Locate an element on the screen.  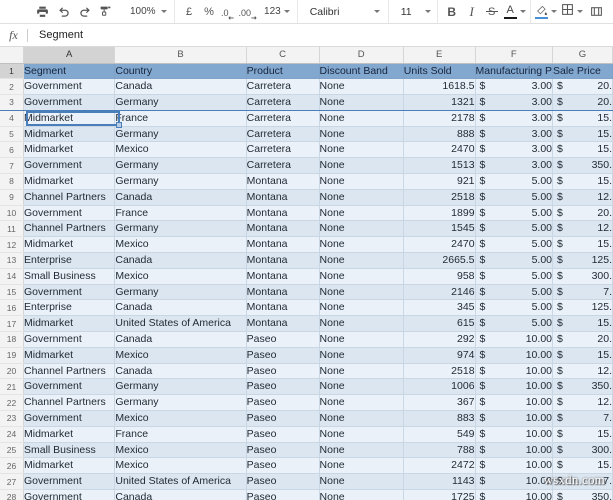
cell-C11: Montana is located at coordinates (283, 229).